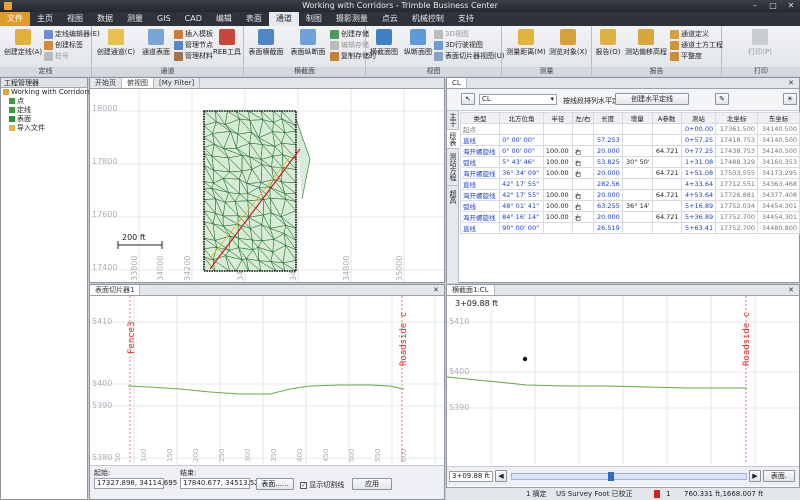 Image resolution: width=800 pixels, height=500 pixels. Describe the element at coordinates (526, 43) in the screenshot. I see `survey-distance-button: 测量距离(M)` at that location.